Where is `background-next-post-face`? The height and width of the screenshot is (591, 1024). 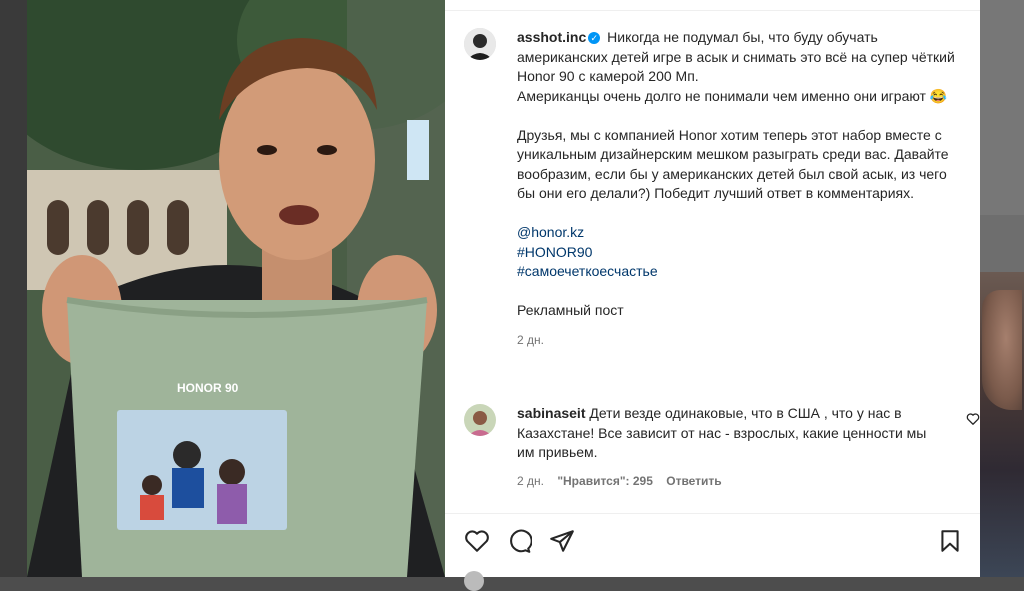 background-next-post-face is located at coordinates (1002, 350).